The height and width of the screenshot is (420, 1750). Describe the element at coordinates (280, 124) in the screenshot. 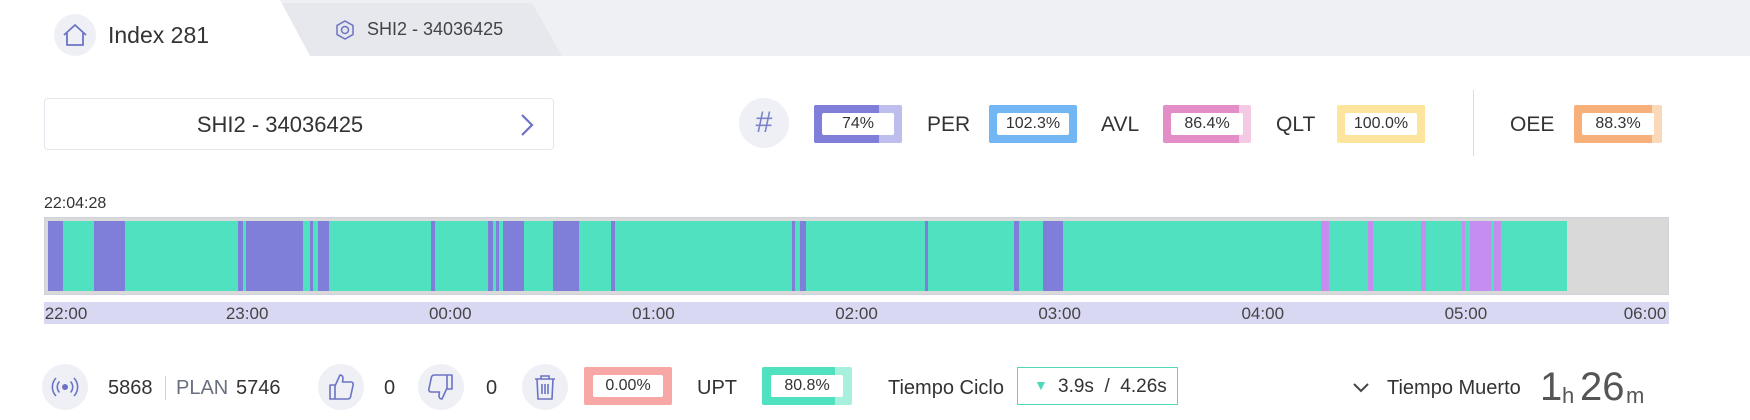

I see `machine-selector-label: SHI2 - 34036425` at that location.